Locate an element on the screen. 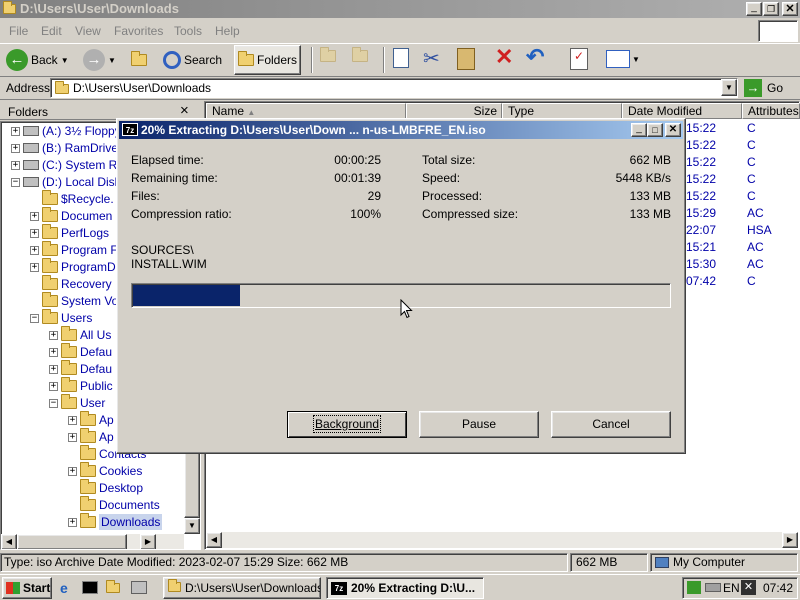 This screenshot has height=600, width=800. tree-item: − (D:) Local Disk is located at coordinates (66, 182).